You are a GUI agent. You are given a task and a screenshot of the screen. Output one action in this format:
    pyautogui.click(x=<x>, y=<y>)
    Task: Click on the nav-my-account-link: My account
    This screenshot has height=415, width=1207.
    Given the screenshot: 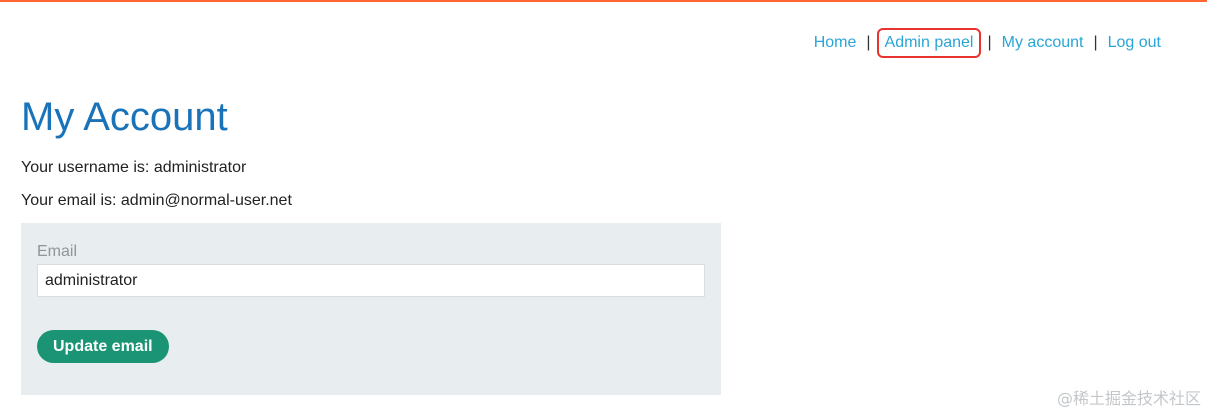 What is the action you would take?
    pyautogui.click(x=1043, y=43)
    